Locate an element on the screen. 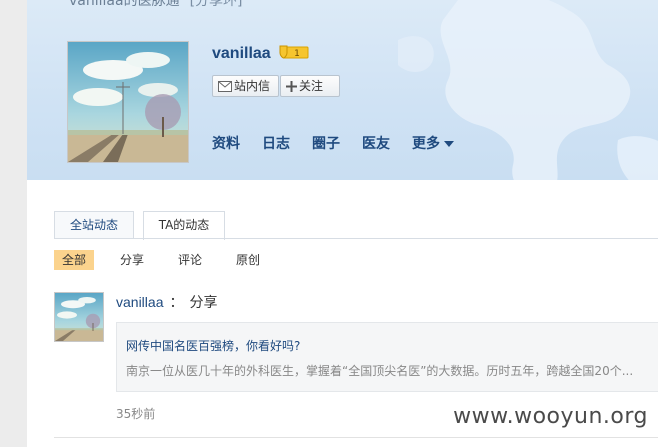 The width and height of the screenshot is (658, 447). feed-username: vanillaa is located at coordinates (139, 302).